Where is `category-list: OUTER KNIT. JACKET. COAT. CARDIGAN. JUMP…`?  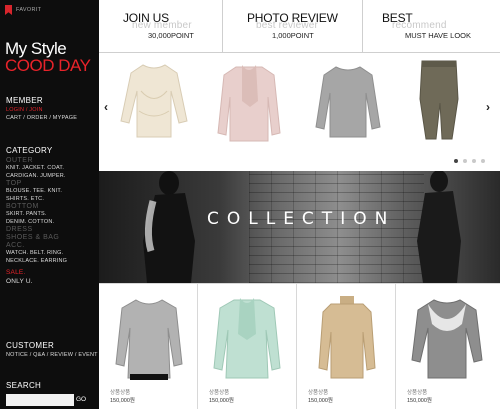 category-list: OUTER KNIT. JACKET. COAT. CARDIGAN. JUMP… is located at coordinates (52, 221).